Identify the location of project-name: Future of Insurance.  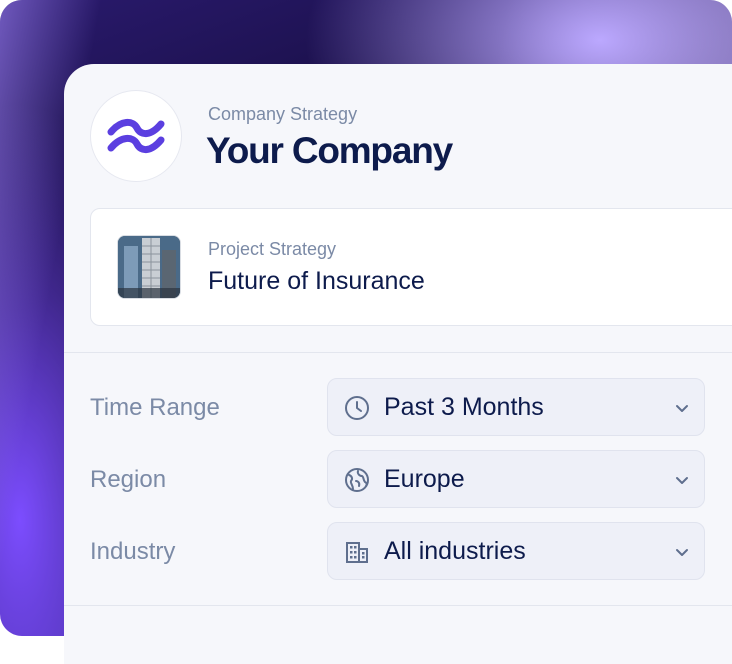
(316, 281).